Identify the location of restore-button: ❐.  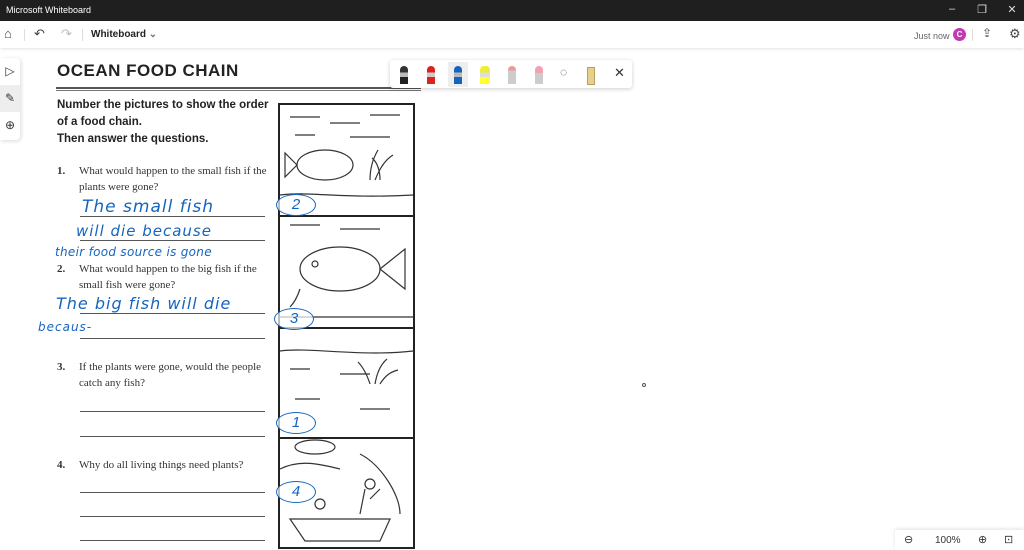
(982, 9).